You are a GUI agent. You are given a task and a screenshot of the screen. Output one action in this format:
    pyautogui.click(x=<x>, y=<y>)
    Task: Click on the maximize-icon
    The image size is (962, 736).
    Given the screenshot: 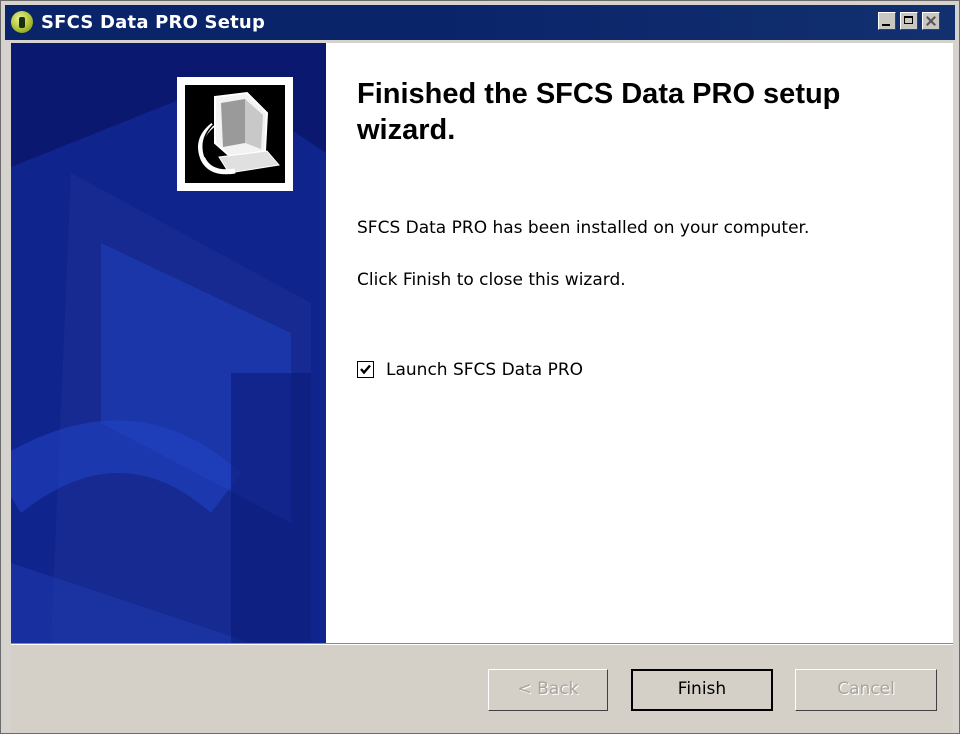 What is the action you would take?
    pyautogui.click(x=909, y=21)
    